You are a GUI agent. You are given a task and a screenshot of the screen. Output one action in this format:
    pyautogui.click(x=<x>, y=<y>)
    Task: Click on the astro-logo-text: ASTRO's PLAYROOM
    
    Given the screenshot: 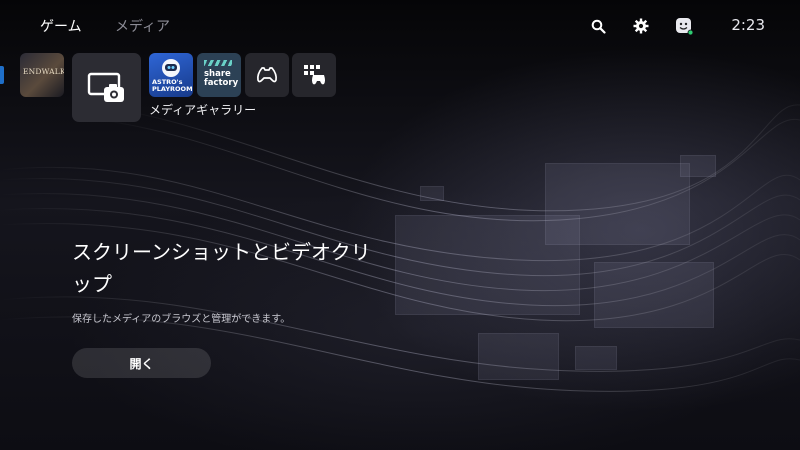 What is the action you would take?
    pyautogui.click(x=172, y=85)
    